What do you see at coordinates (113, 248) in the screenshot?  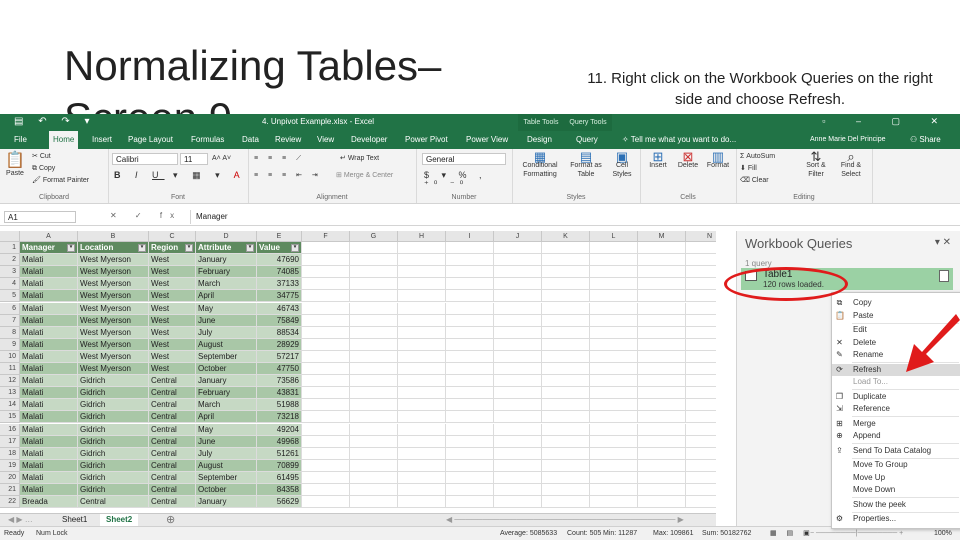 I see `table-header-cell: ▾ Location` at bounding box center [113, 248].